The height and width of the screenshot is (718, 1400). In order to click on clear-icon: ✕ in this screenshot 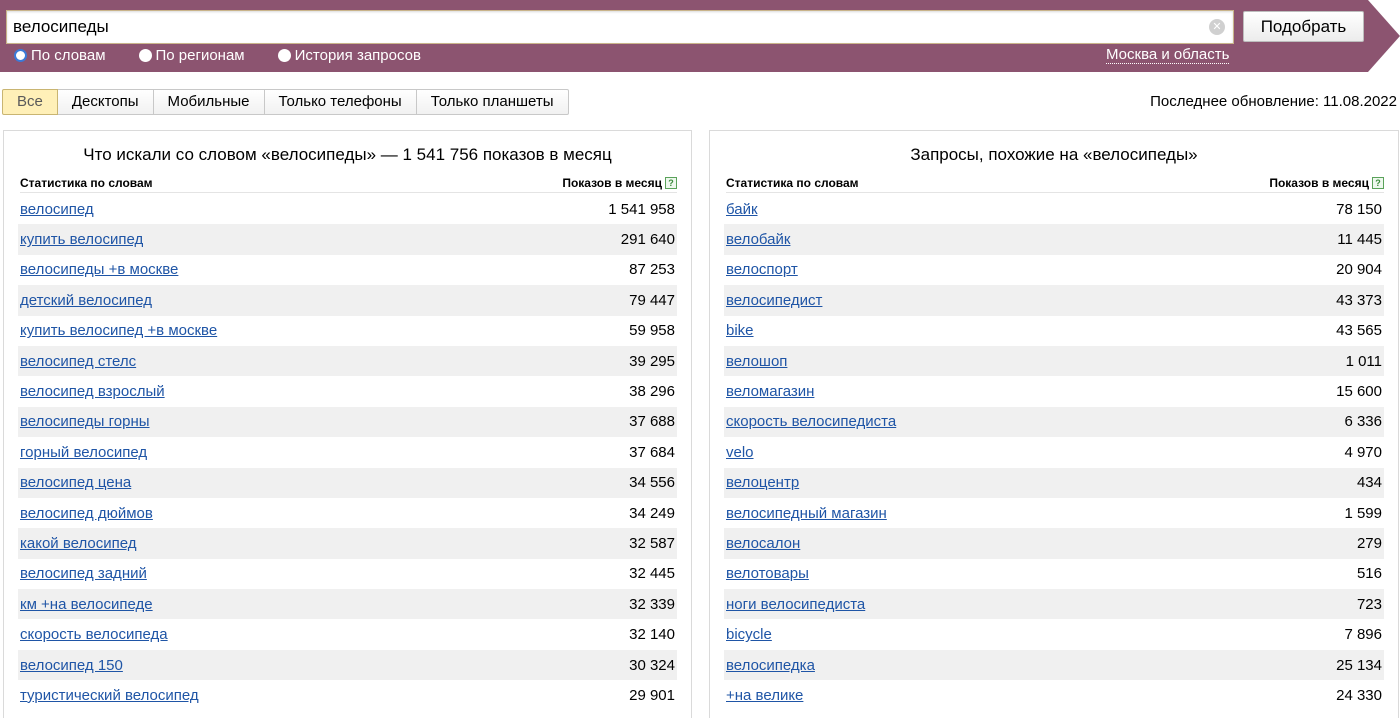, I will do `click(1217, 27)`.